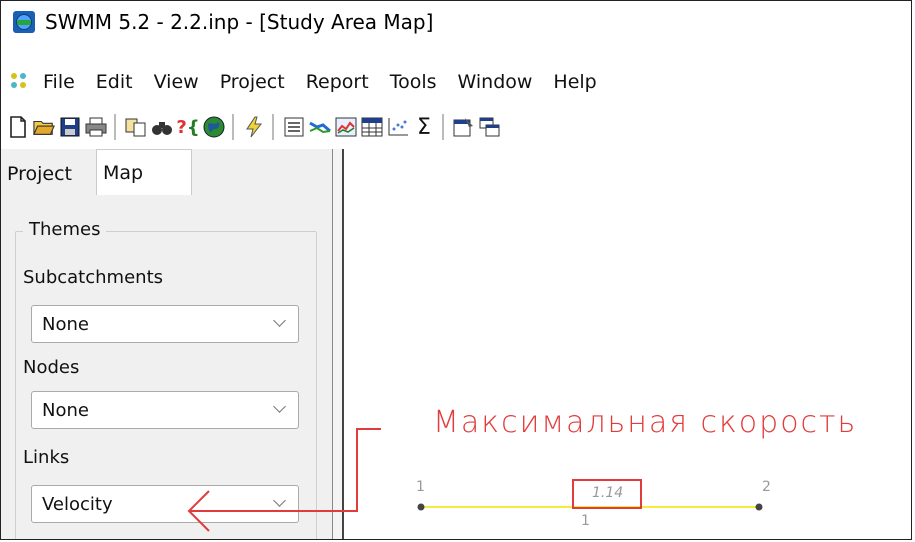 This screenshot has height=542, width=915. What do you see at coordinates (759, 507) in the screenshot?
I see `node-2-marker` at bounding box center [759, 507].